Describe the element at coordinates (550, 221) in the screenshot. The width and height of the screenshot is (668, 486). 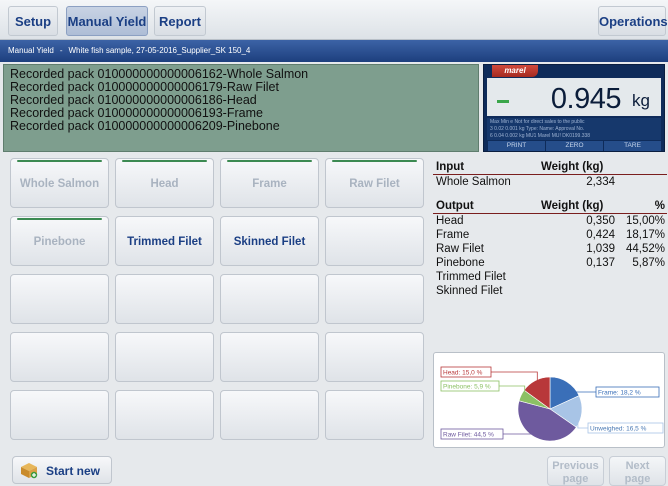
I see `table-row: Head 0,350 15,00%` at that location.